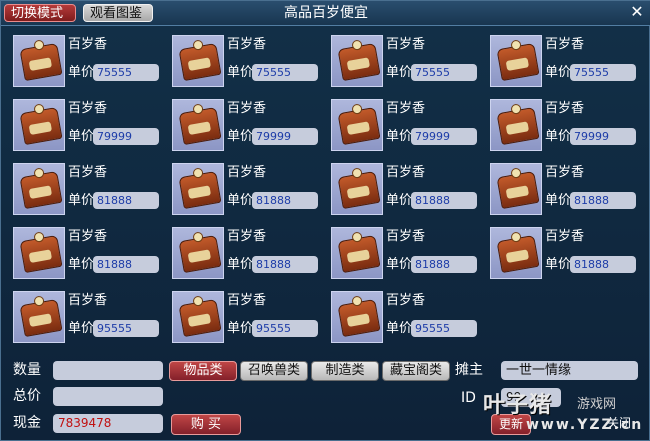 The width and height of the screenshot is (650, 441). I want to click on title-bar: 切换模式 观看图鉴 高品百岁便宜 ✕, so click(325, 13).